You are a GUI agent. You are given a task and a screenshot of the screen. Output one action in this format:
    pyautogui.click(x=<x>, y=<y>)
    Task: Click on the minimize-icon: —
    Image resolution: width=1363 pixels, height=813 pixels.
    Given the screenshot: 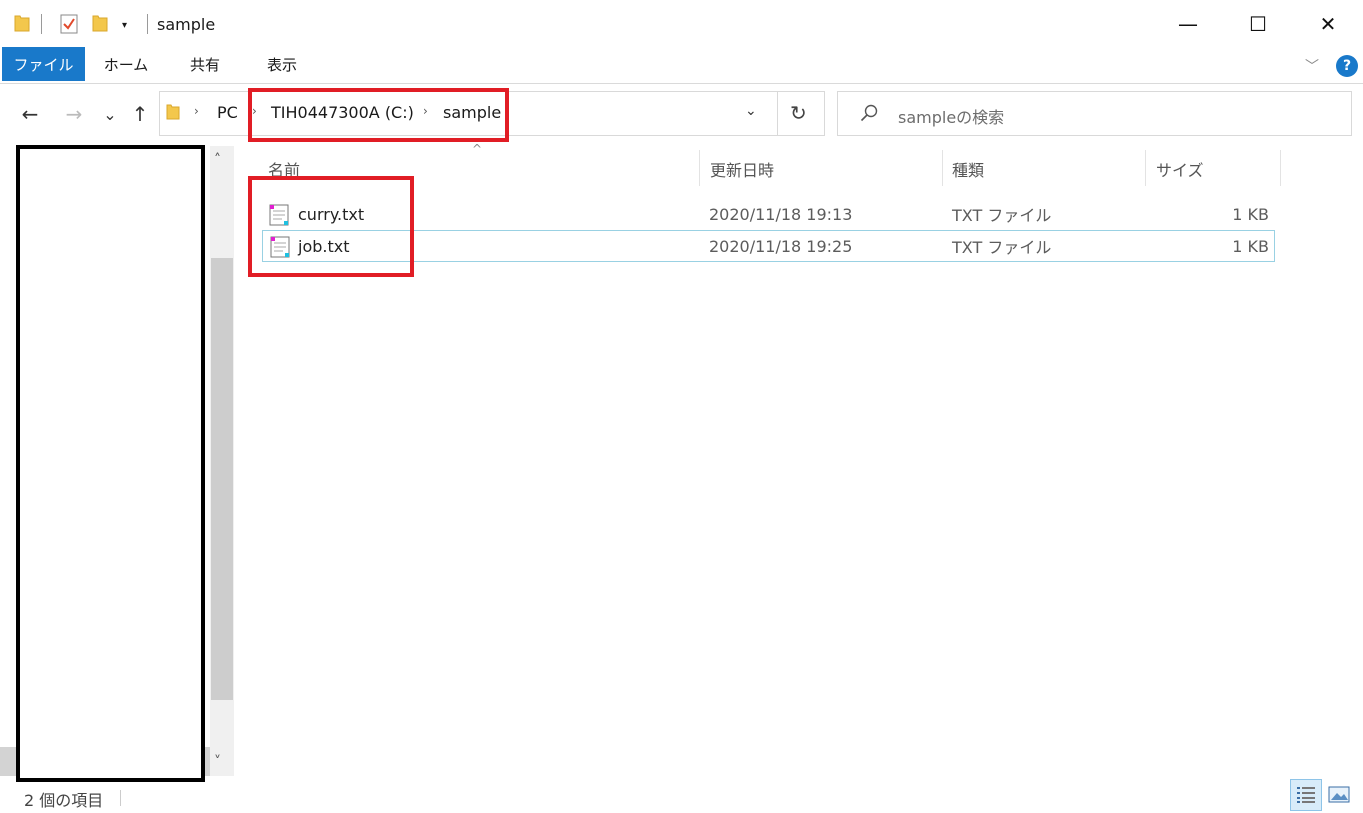 What is the action you would take?
    pyautogui.click(x=1188, y=24)
    